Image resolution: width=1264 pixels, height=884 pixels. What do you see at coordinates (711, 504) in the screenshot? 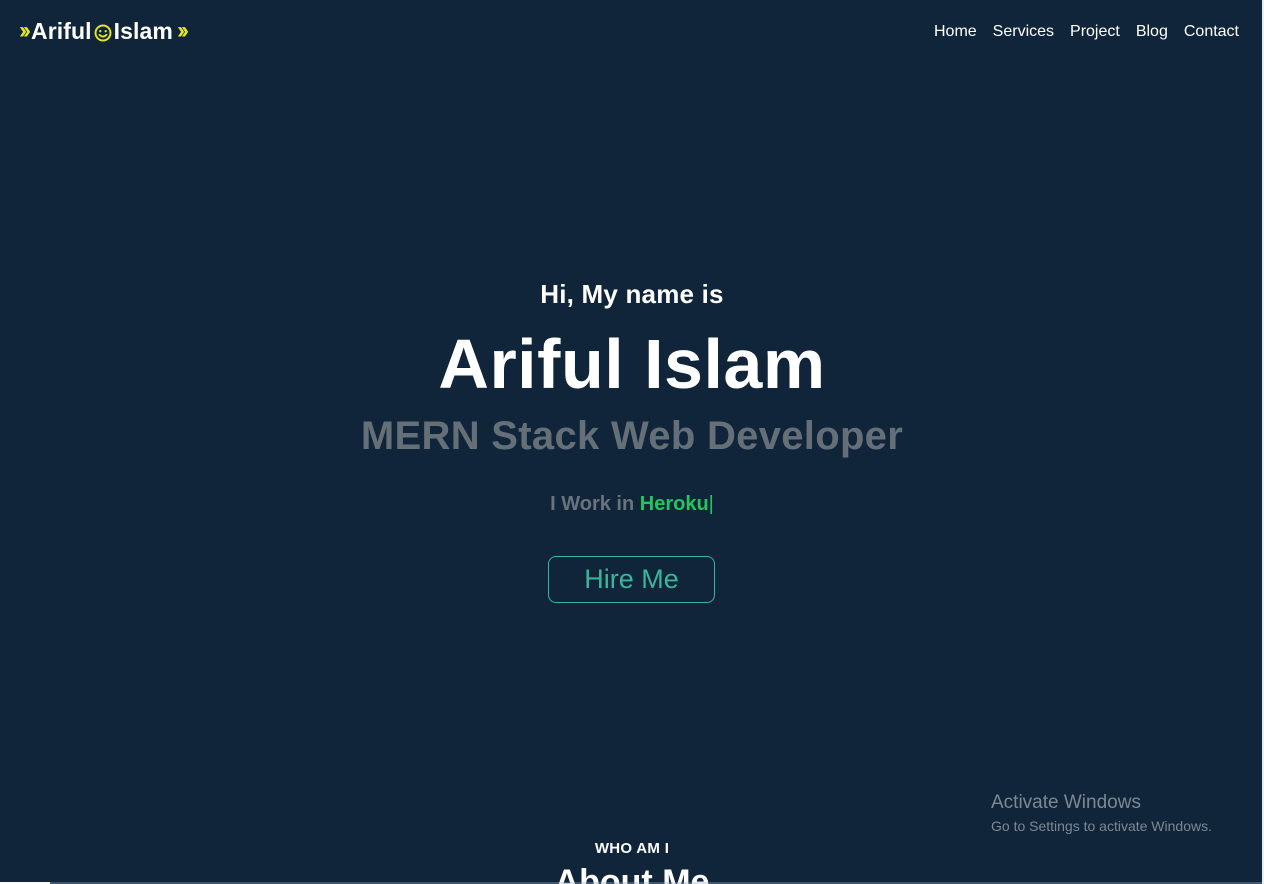
I see `typing-cursor: |` at bounding box center [711, 504].